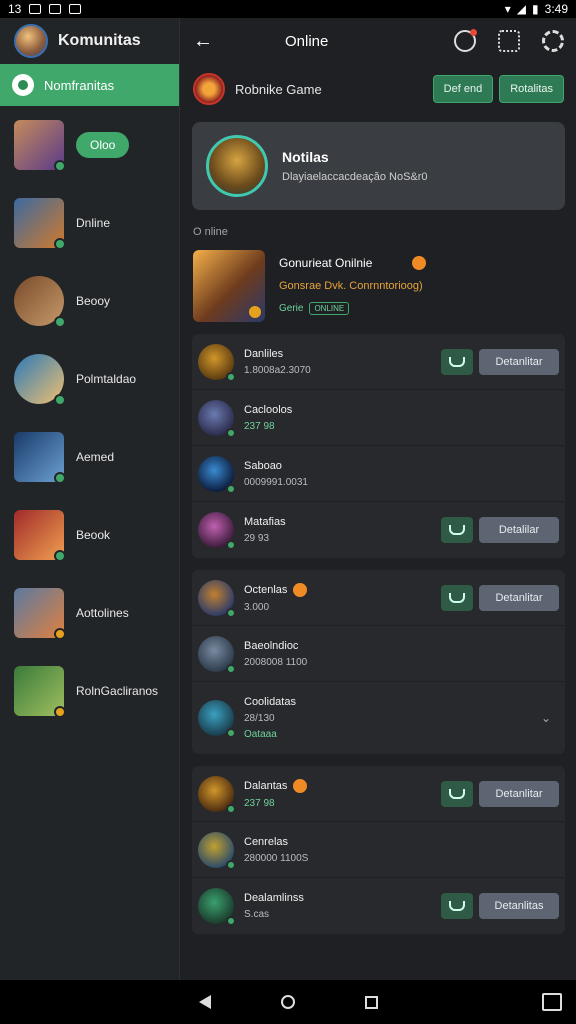 The width and height of the screenshot is (576, 1024). What do you see at coordinates (378, 794) in the screenshot?
I see `list-item: Dalantas 237 98 Detanlitar` at bounding box center [378, 794].